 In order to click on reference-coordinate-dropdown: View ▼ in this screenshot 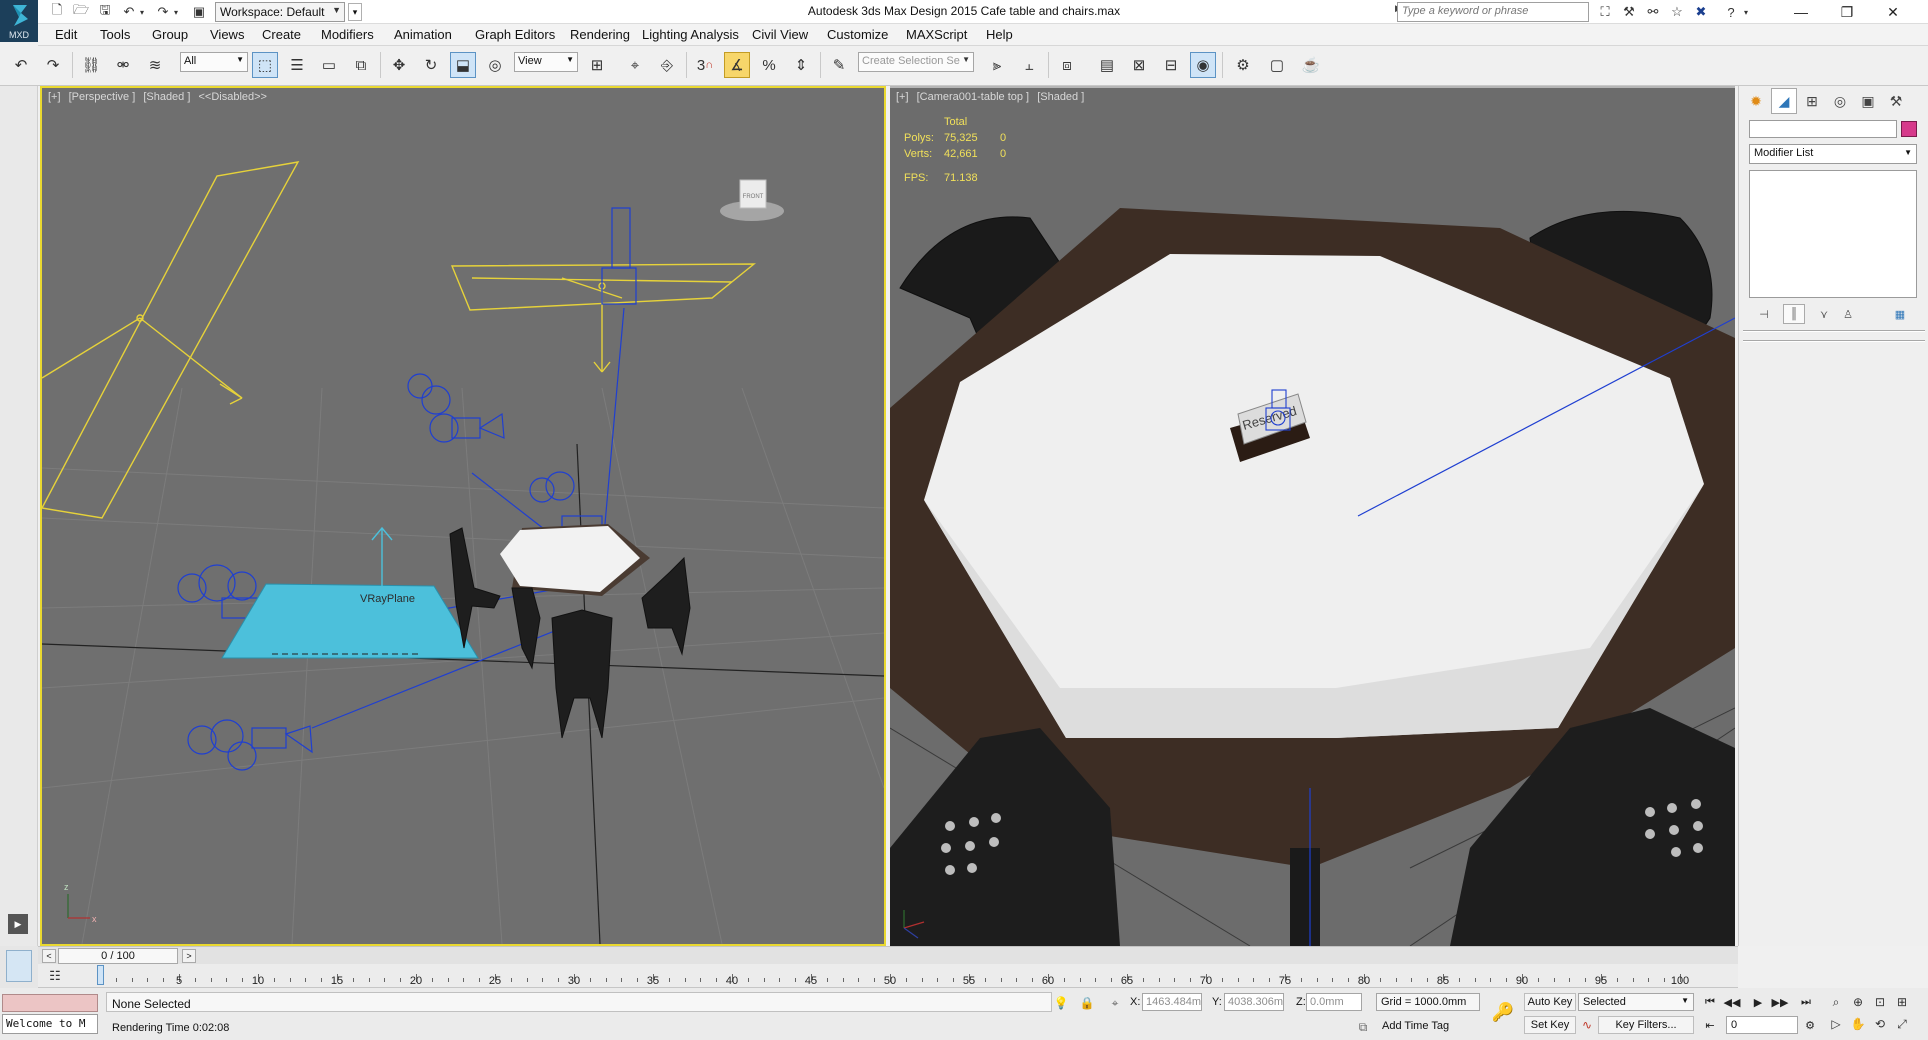, I will do `click(546, 62)`.